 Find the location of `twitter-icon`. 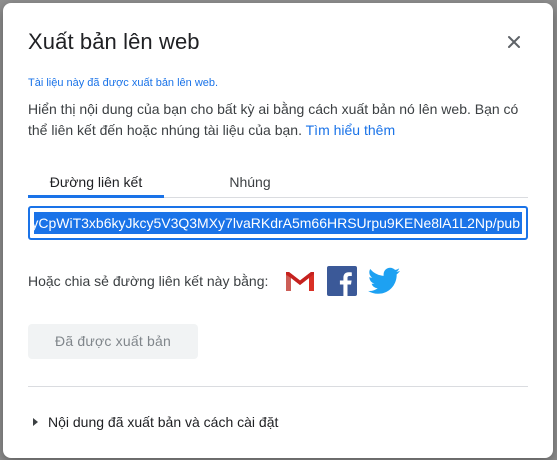

twitter-icon is located at coordinates (384, 280).